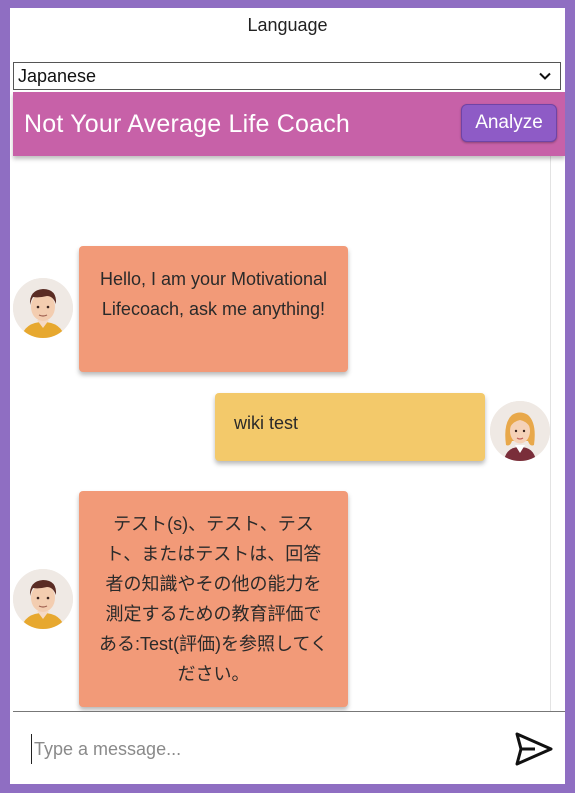 The image size is (575, 793). What do you see at coordinates (509, 123) in the screenshot?
I see `analyze-button: Analyze` at bounding box center [509, 123].